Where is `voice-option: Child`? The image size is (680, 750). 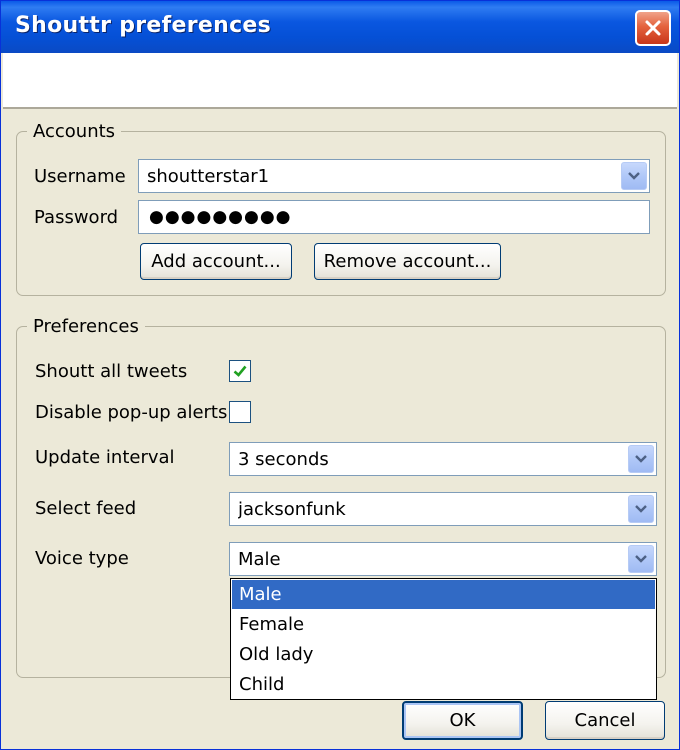
voice-option: Child is located at coordinates (443, 684).